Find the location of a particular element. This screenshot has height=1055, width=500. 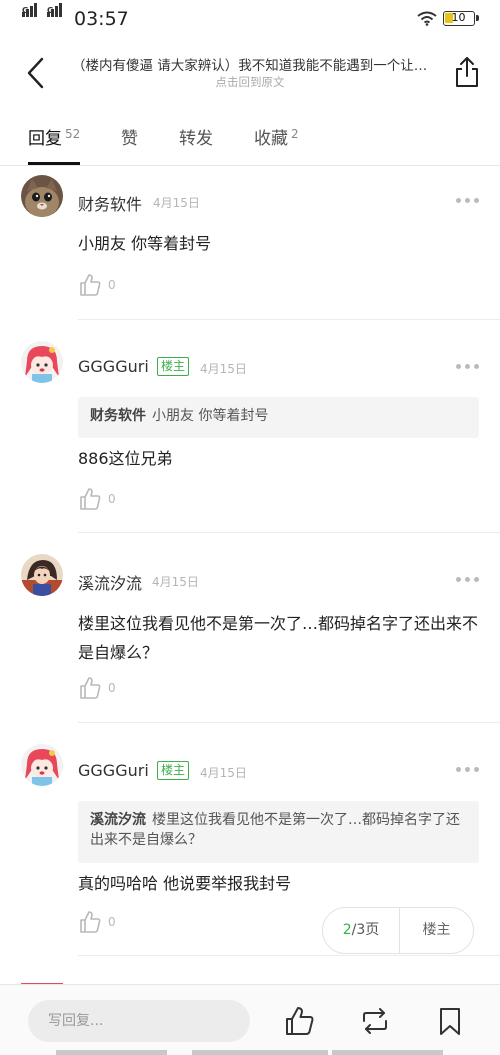

tab-likes: 赞 is located at coordinates (129, 136).